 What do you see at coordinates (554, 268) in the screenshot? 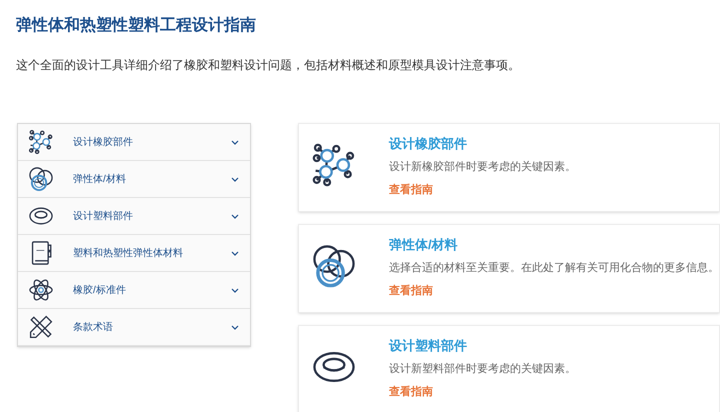
I see `card-text: 选择合适的材料至关重要。在此处了解有关可用化合物的更多信息。` at bounding box center [554, 268].